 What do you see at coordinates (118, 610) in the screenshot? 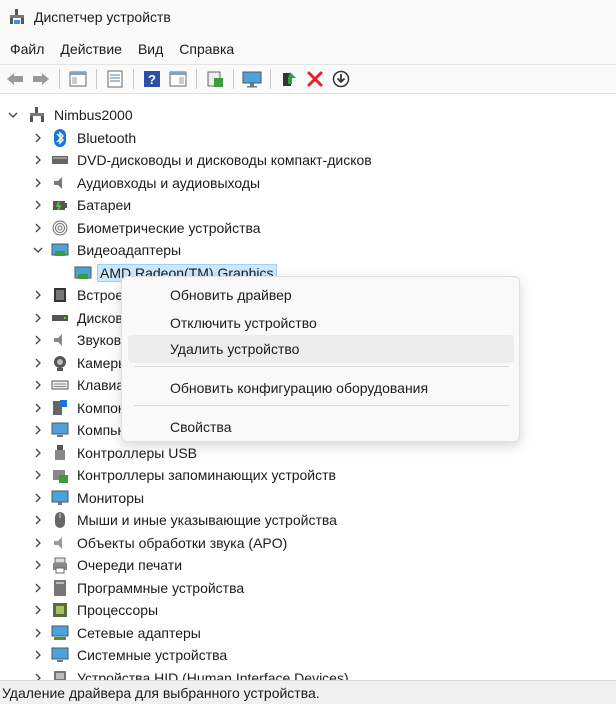
I see `tree-item-label: Процессоры` at bounding box center [118, 610].